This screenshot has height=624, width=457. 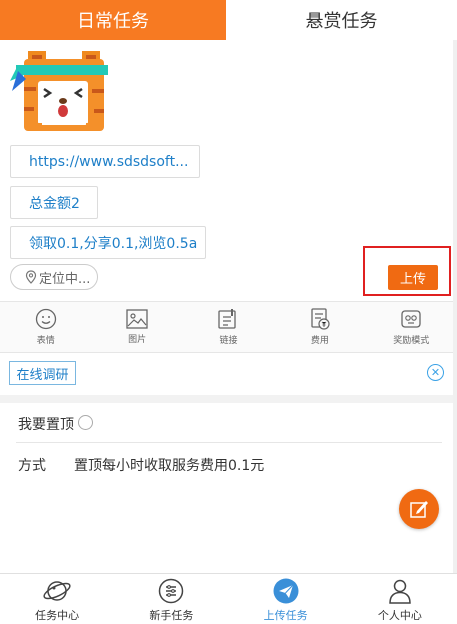 I want to click on section-divider, so click(x=228, y=399).